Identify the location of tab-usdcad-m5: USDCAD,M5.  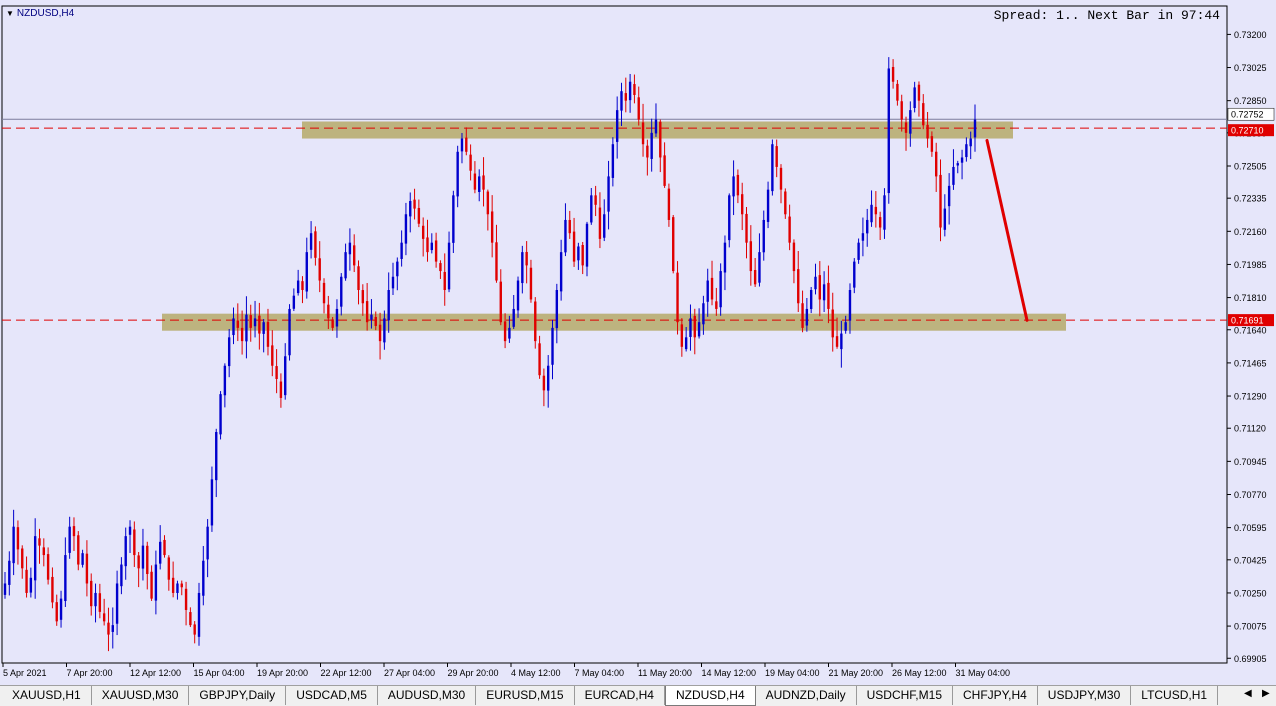
(332, 695).